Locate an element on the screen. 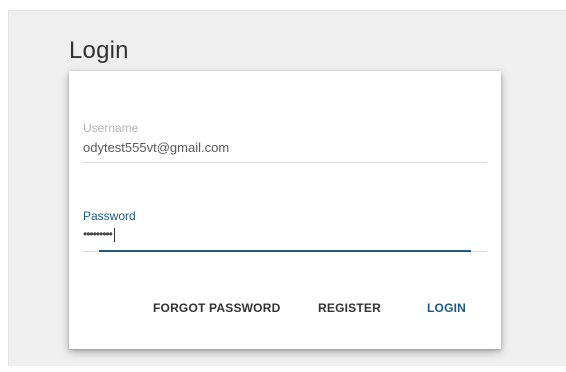 The image size is (566, 372). form-actions: FORGOT PASSWORD REGISTER LOGIN is located at coordinates (285, 311).